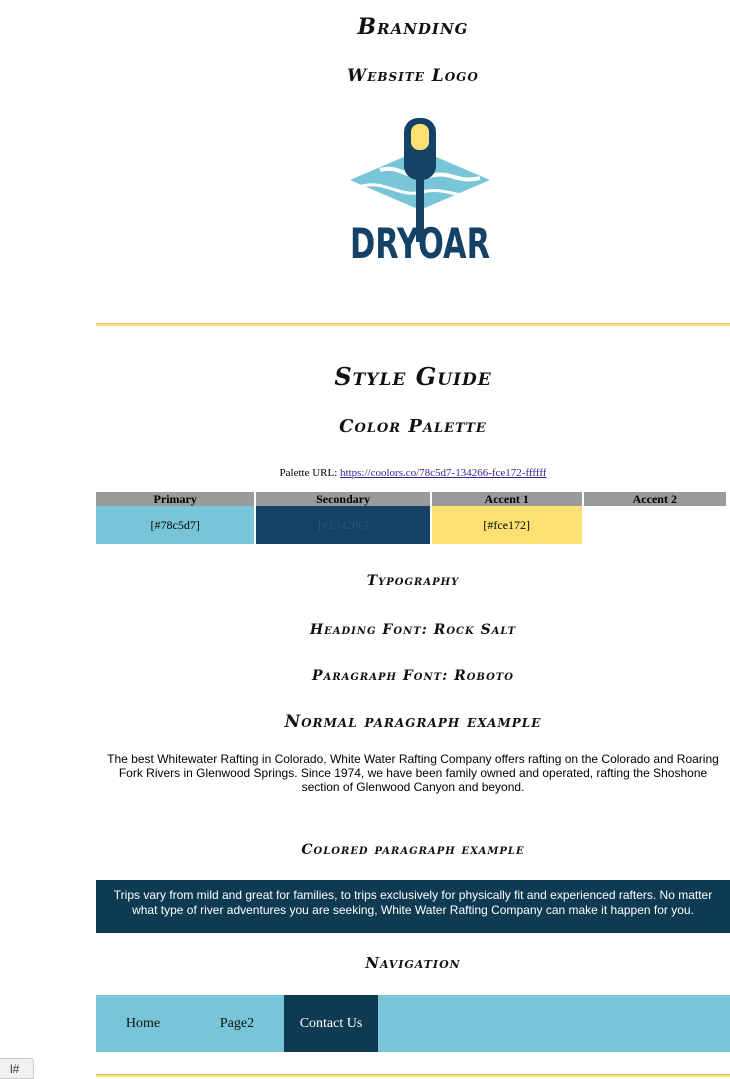 This screenshot has height=1079, width=730. Describe the element at coordinates (413, 27) in the screenshot. I see `branding-heading: Branding` at that location.